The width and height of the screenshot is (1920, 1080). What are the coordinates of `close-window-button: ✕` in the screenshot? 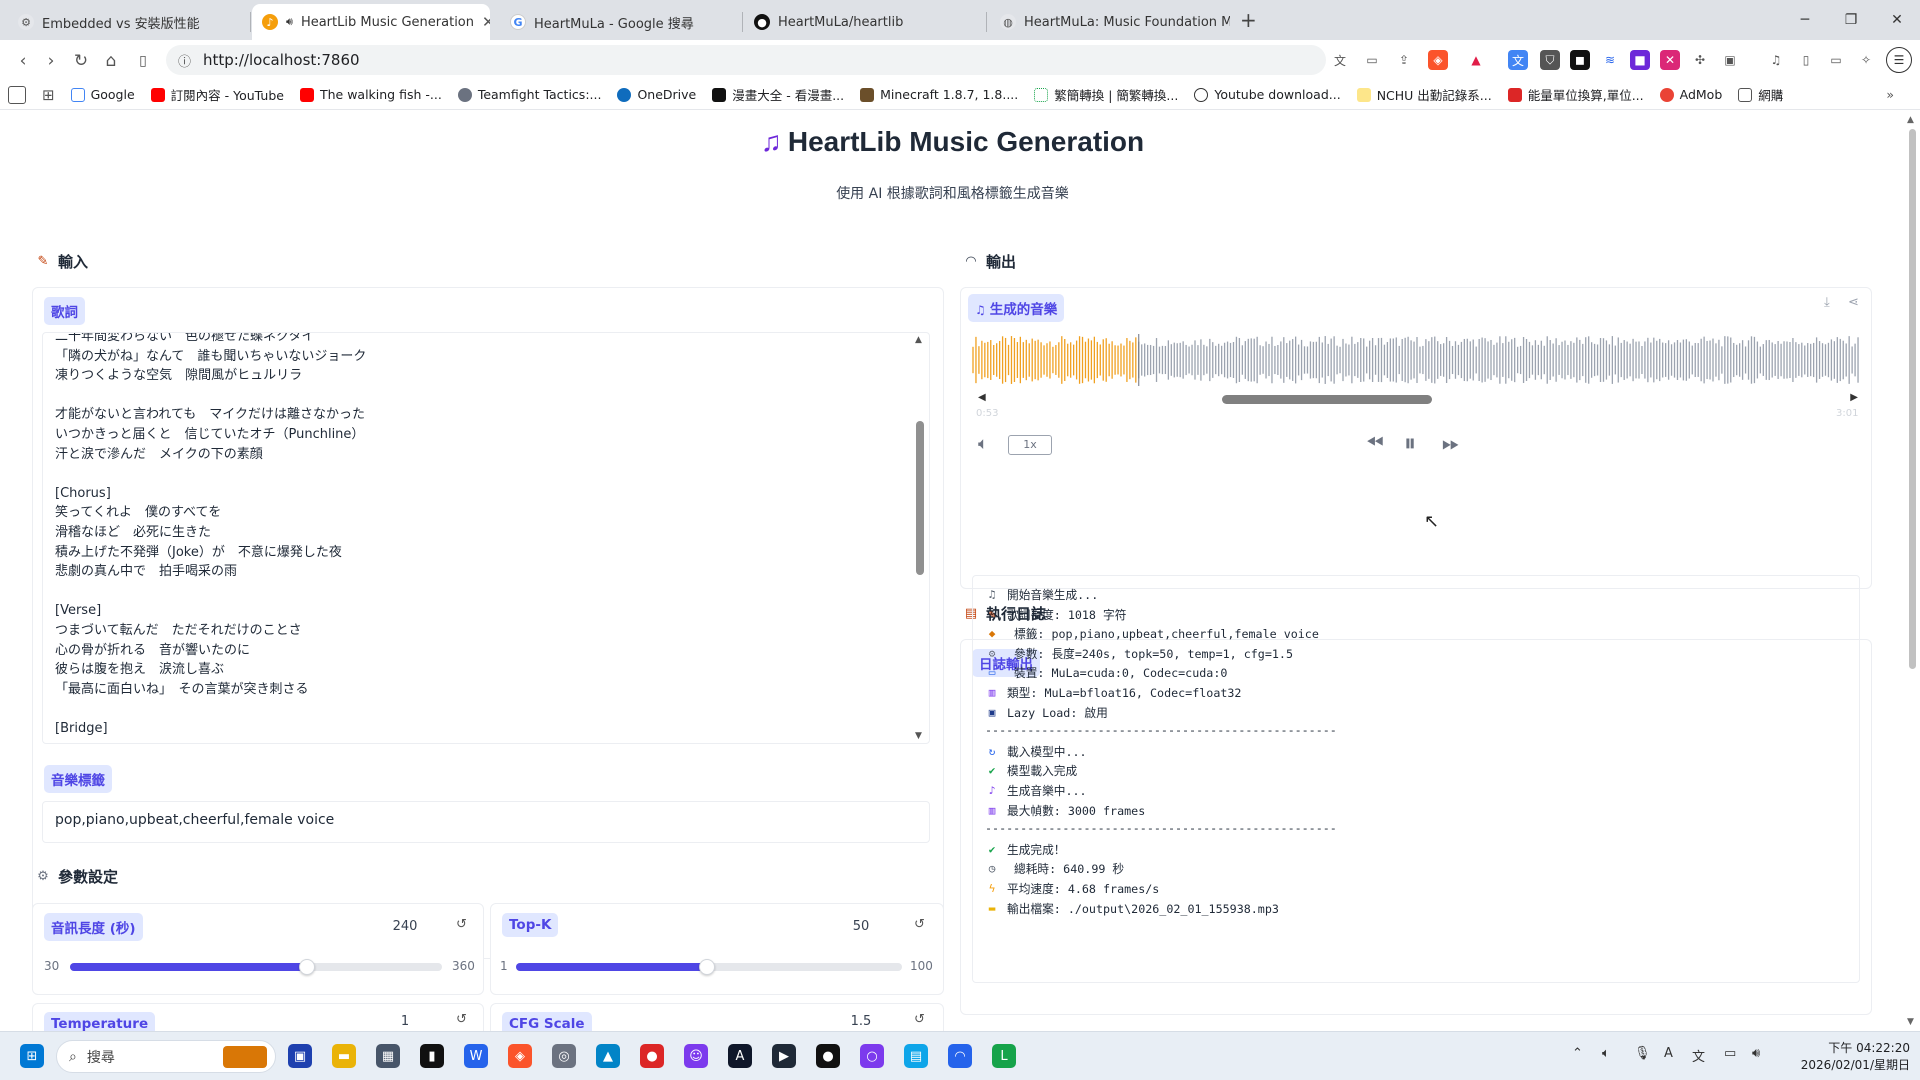 It's located at (1897, 20).